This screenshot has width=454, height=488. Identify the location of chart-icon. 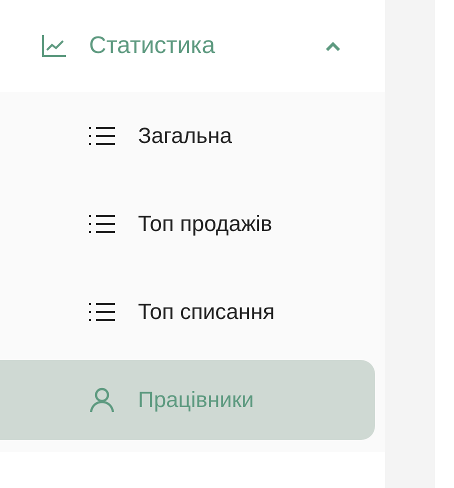
(54, 46).